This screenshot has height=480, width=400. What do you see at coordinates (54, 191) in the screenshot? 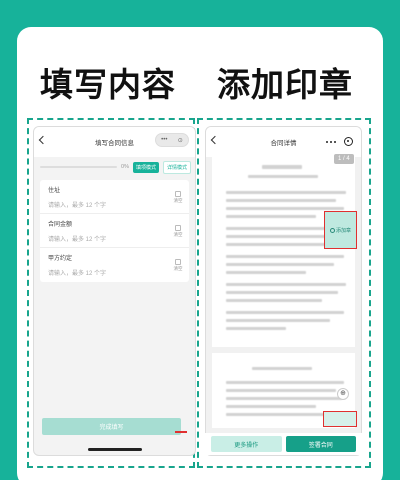
I see `field-label: 住址` at bounding box center [54, 191].